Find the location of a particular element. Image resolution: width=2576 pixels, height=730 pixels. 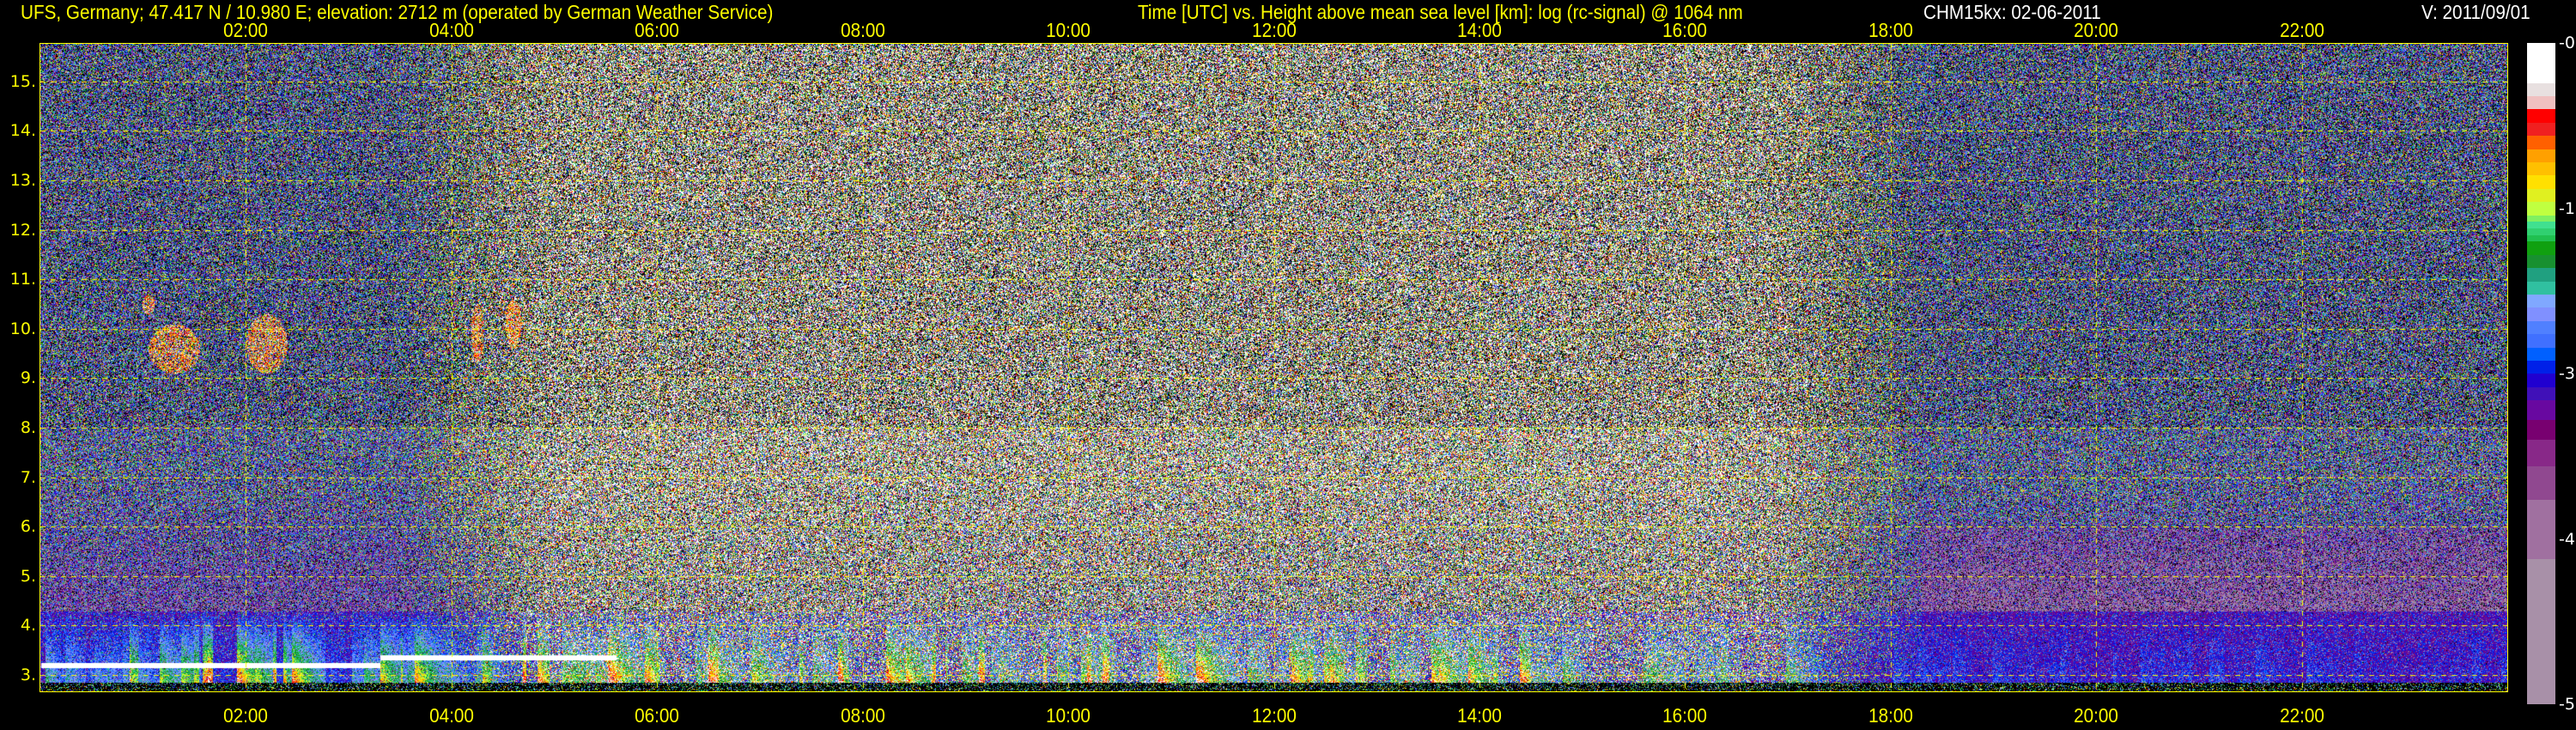

x-tick-label-top: 16:00 is located at coordinates (1685, 30).